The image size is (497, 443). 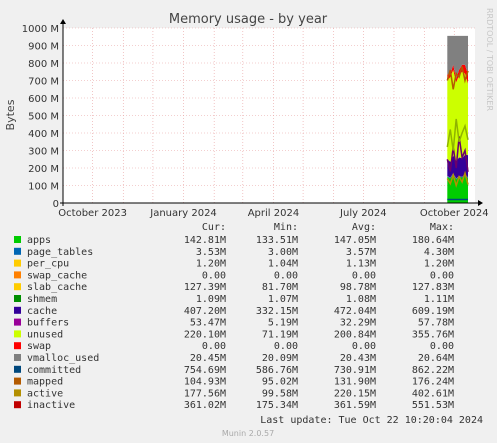 I want to click on legend-value-min: 1.04M, so click(x=283, y=264).